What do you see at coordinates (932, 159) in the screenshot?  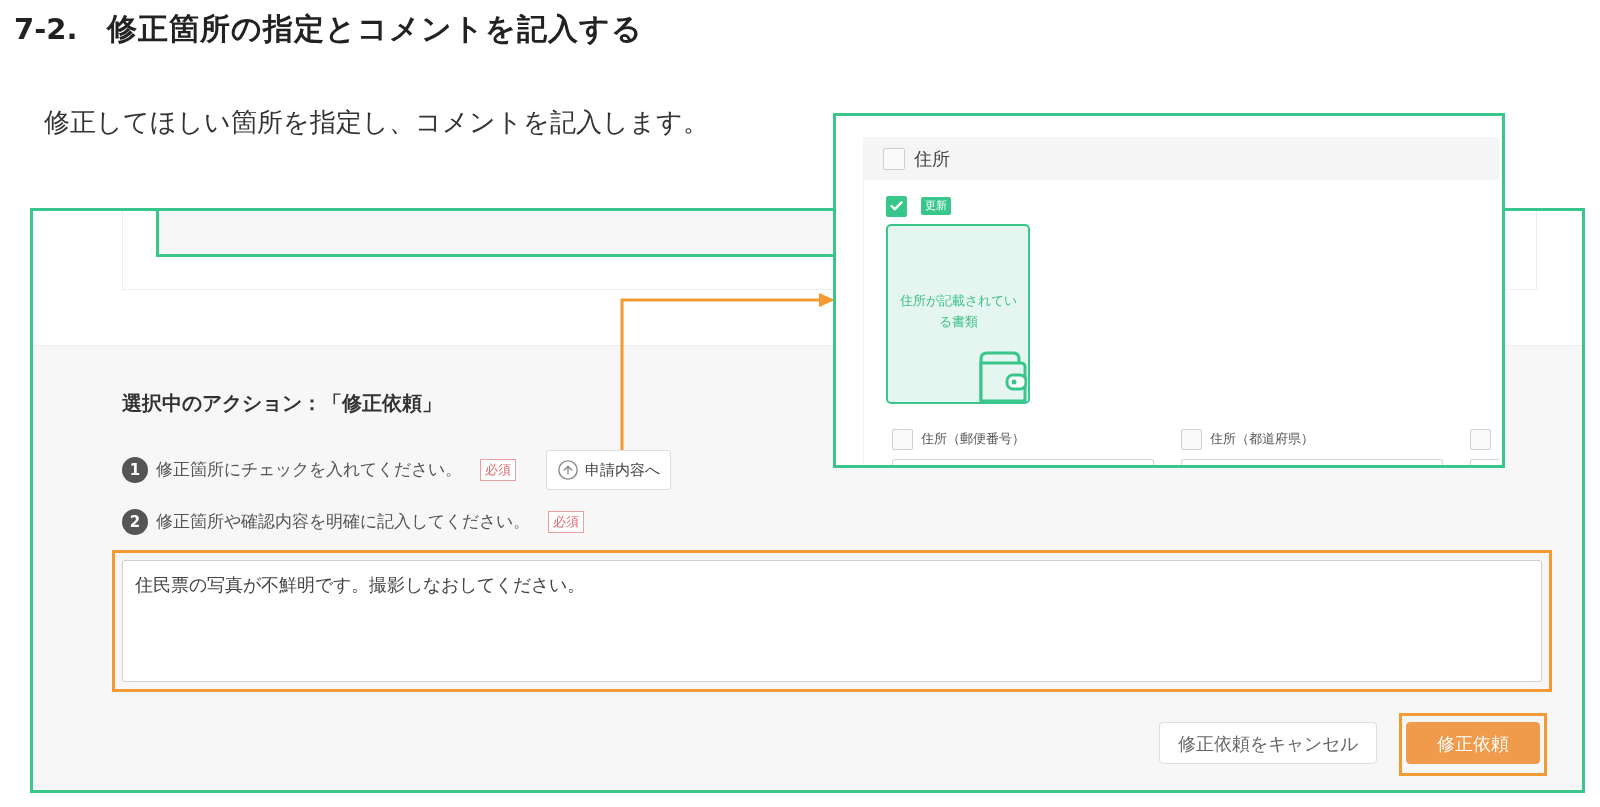 I see `section-label: 住所` at bounding box center [932, 159].